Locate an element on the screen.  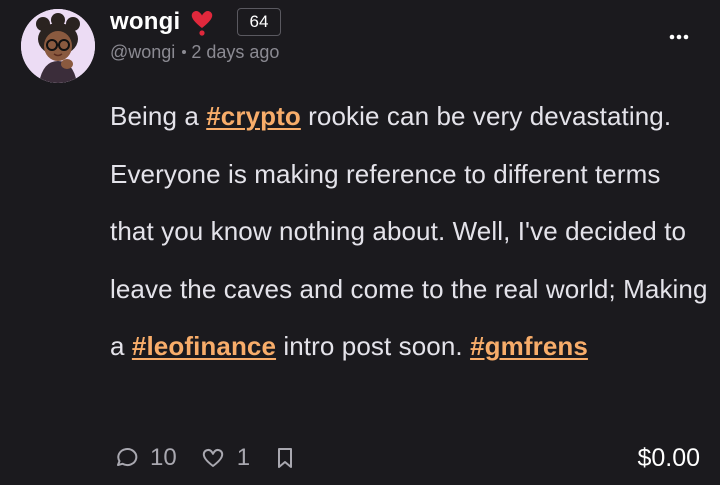
like-button: 1 is located at coordinates (224, 458).